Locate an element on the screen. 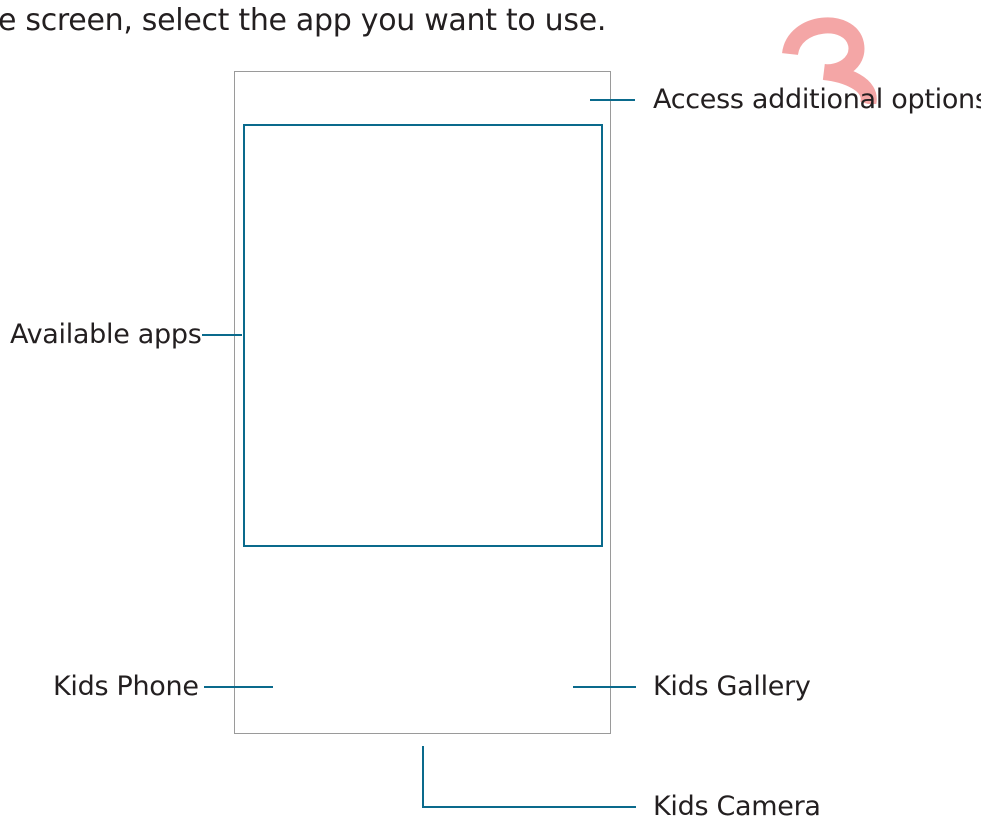  callout-line-available-apps is located at coordinates (222, 335).